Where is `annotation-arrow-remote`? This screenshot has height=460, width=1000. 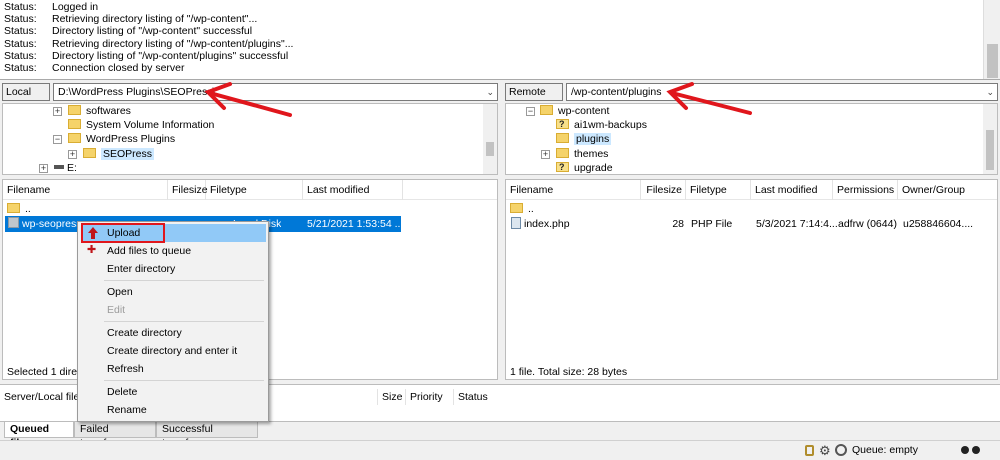 annotation-arrow-remote is located at coordinates (709, 98).